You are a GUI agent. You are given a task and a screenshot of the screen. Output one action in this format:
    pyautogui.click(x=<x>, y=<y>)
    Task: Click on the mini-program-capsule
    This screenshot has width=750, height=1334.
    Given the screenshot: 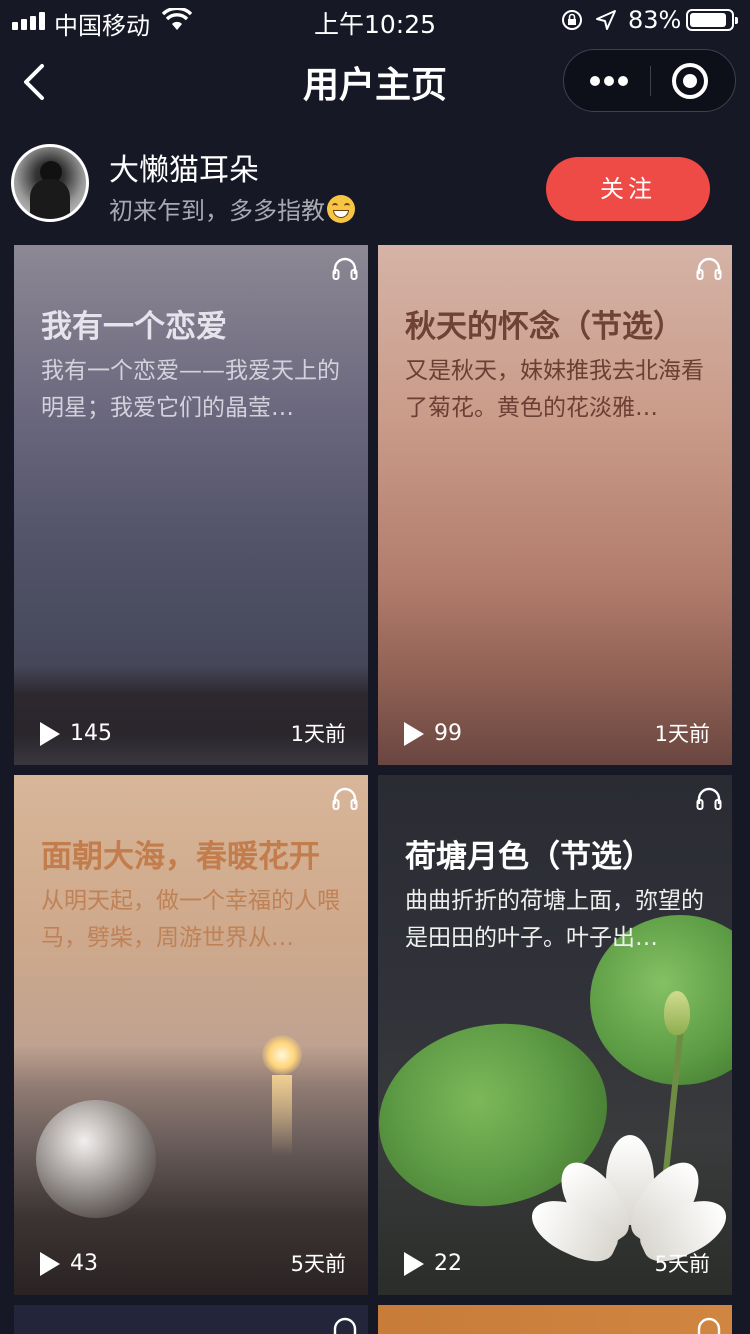 What is the action you would take?
    pyautogui.click(x=649, y=80)
    